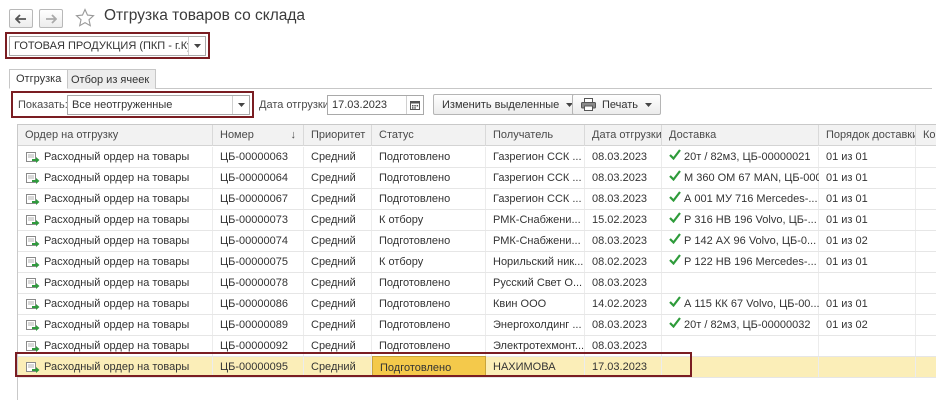  What do you see at coordinates (429, 135) in the screenshot?
I see `column-header-status: Статус` at bounding box center [429, 135].